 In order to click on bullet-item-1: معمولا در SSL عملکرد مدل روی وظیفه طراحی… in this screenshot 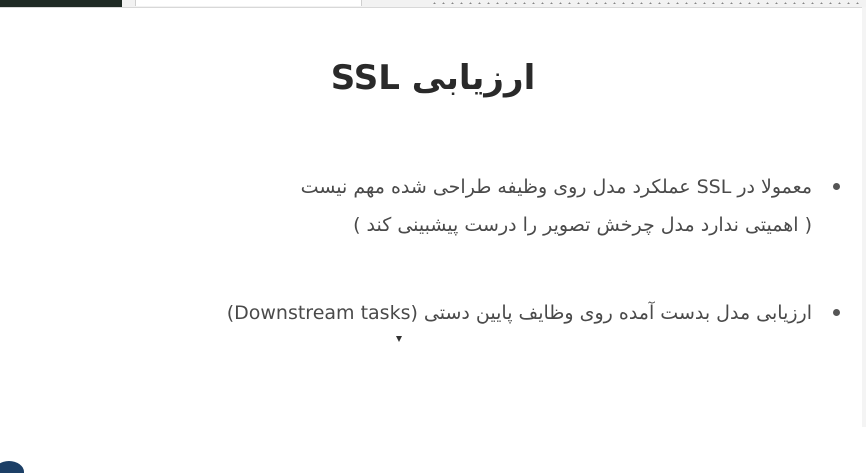, I will do `click(482, 206)`.